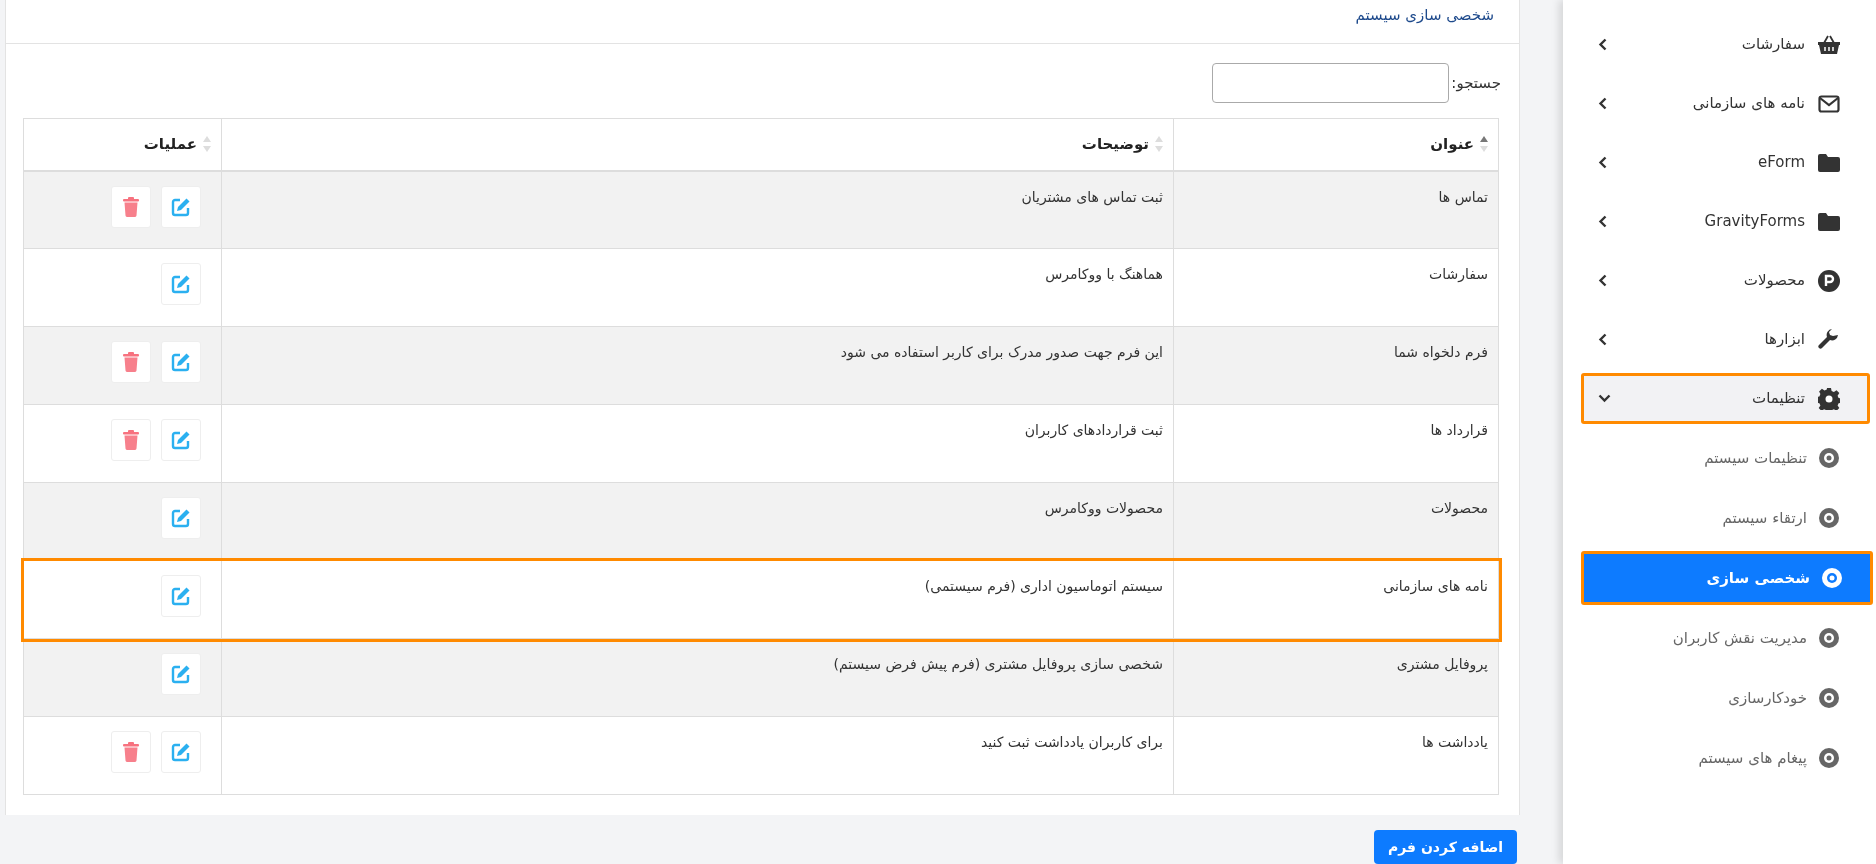 This screenshot has height=864, width=1876. What do you see at coordinates (1454, 742) in the screenshot?
I see `table-cell: یادداشت ها` at bounding box center [1454, 742].